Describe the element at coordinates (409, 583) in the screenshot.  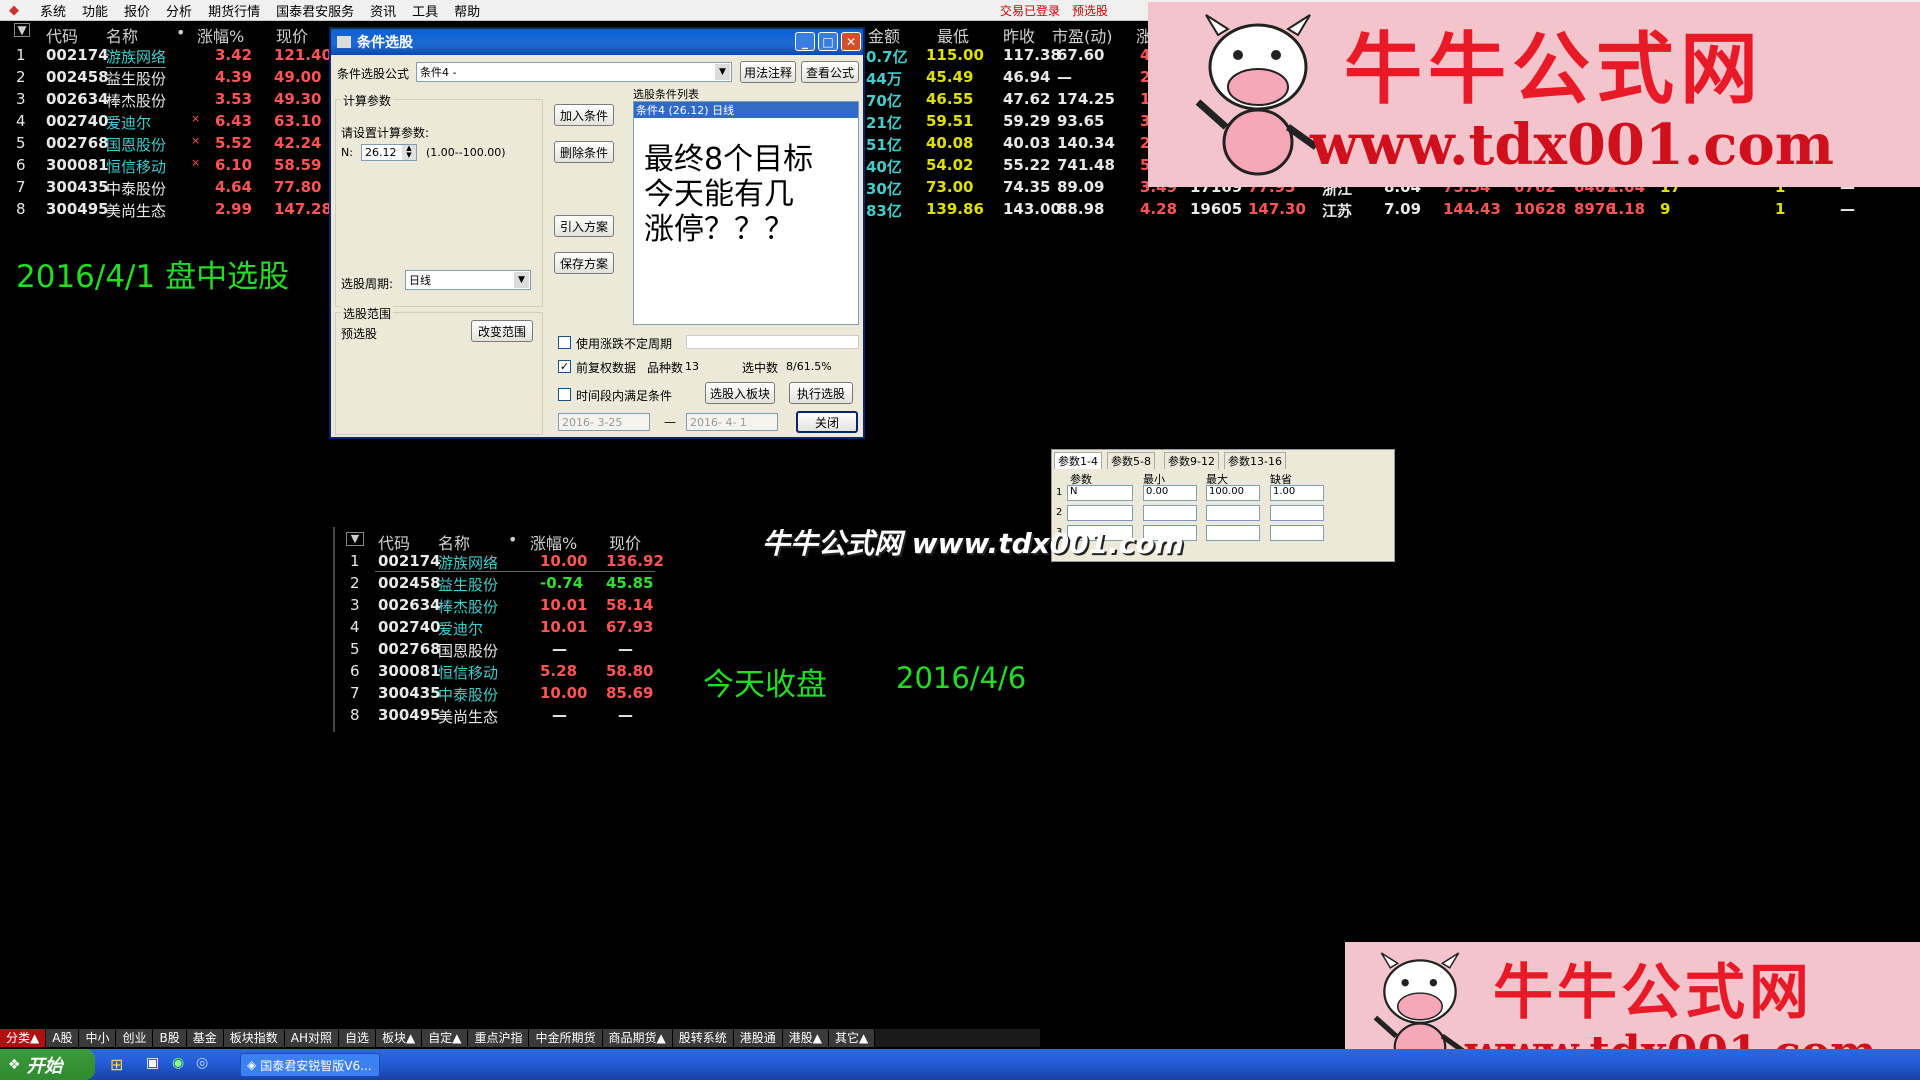
I see `bottom-cell-code: 002458` at that location.